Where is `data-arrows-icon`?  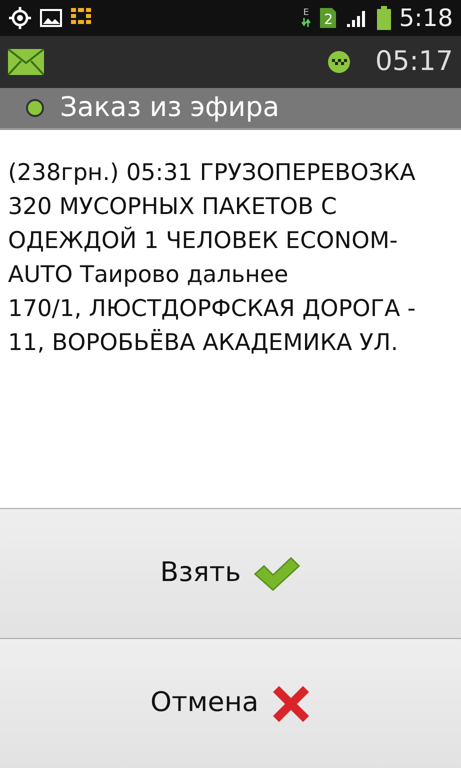
data-arrows-icon is located at coordinates (306, 22).